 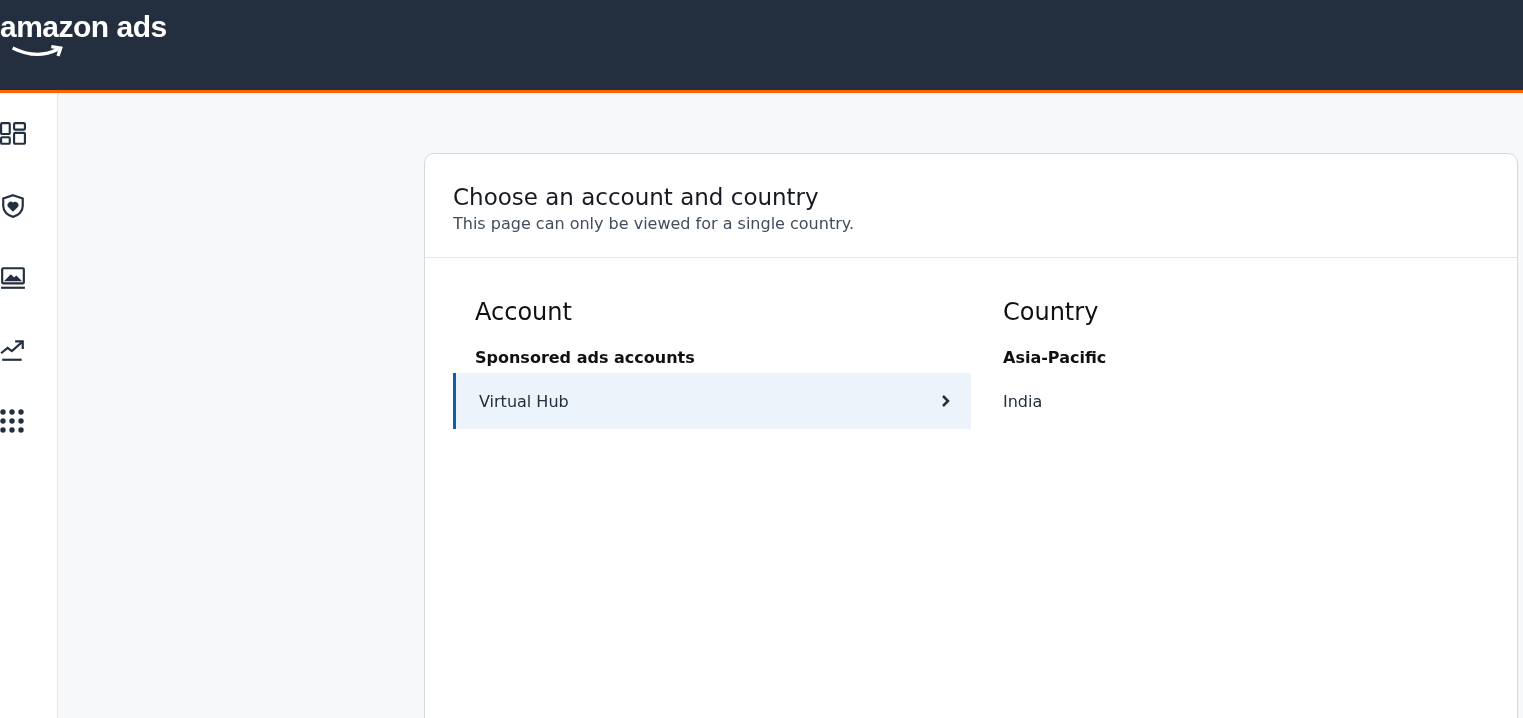 I want to click on region-label: Asia-Pacific, so click(x=1055, y=357).